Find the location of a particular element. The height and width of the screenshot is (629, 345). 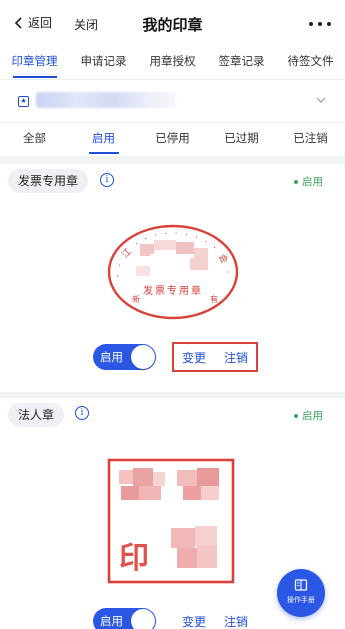

back-button: 返回 is located at coordinates (32, 22).